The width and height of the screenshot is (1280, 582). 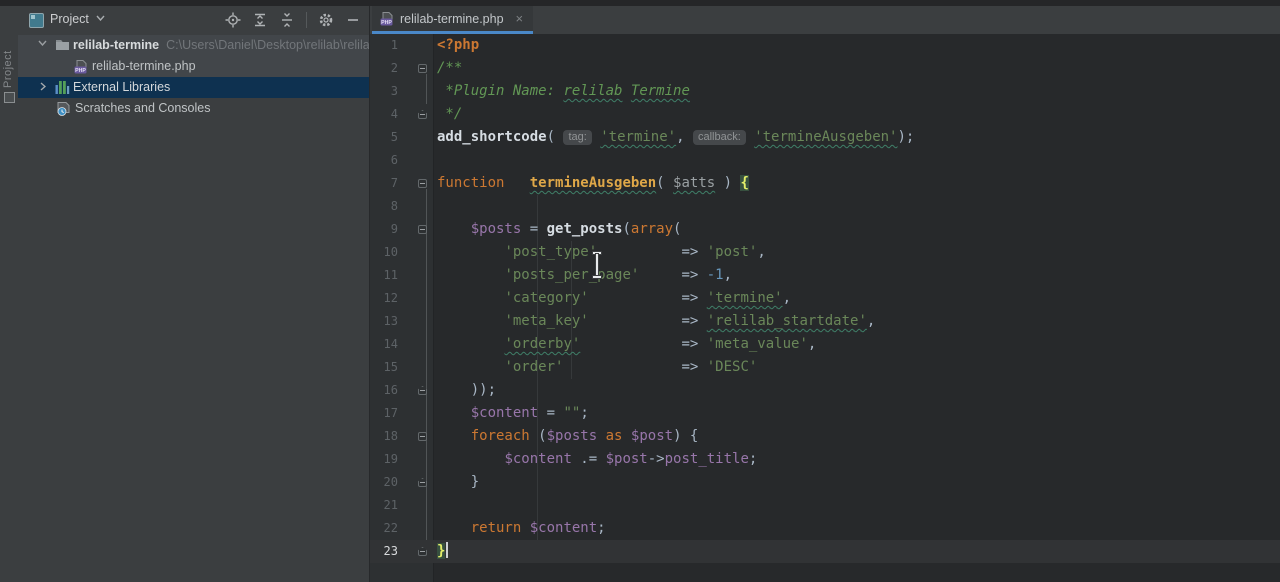 What do you see at coordinates (384, 229) in the screenshot?
I see `line-number: 9` at bounding box center [384, 229].